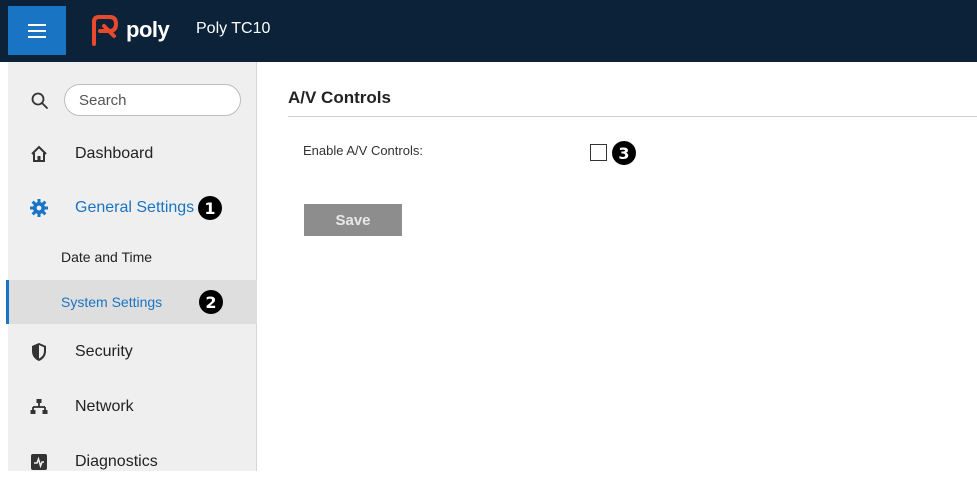  Describe the element at coordinates (210, 208) in the screenshot. I see `callout-badge: 1` at that location.